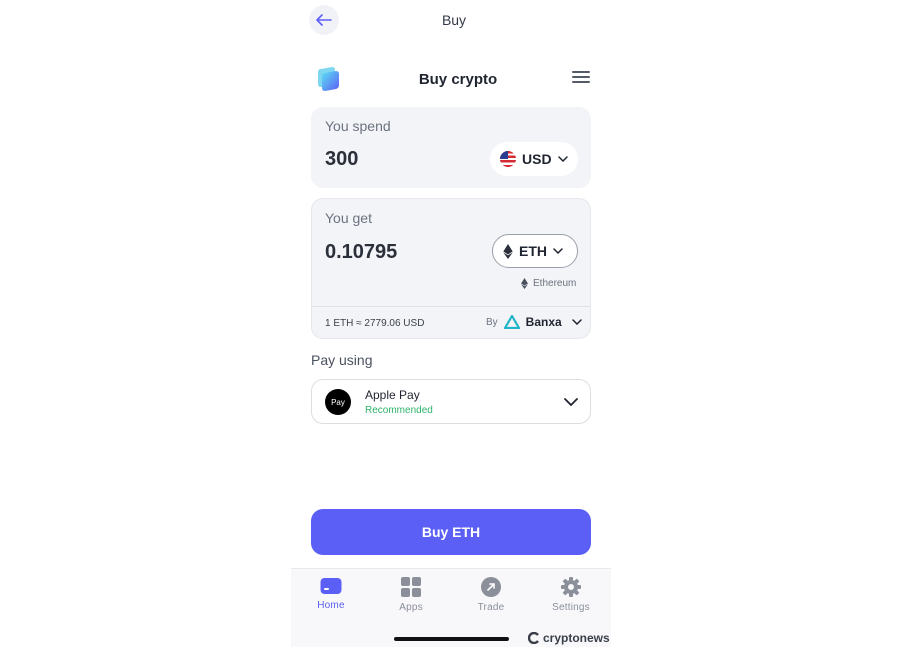  What do you see at coordinates (451, 147) in the screenshot?
I see `spend-card: You spend 300 USD` at bounding box center [451, 147].